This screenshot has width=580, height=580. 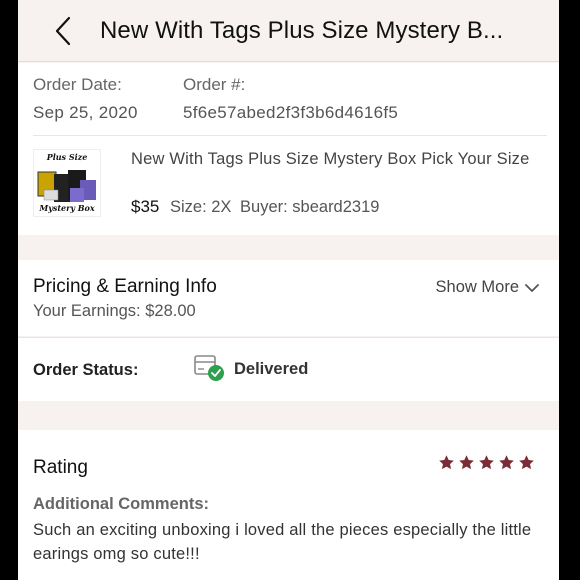 What do you see at coordinates (60, 467) in the screenshot?
I see `rating-title: Rating` at bounding box center [60, 467].